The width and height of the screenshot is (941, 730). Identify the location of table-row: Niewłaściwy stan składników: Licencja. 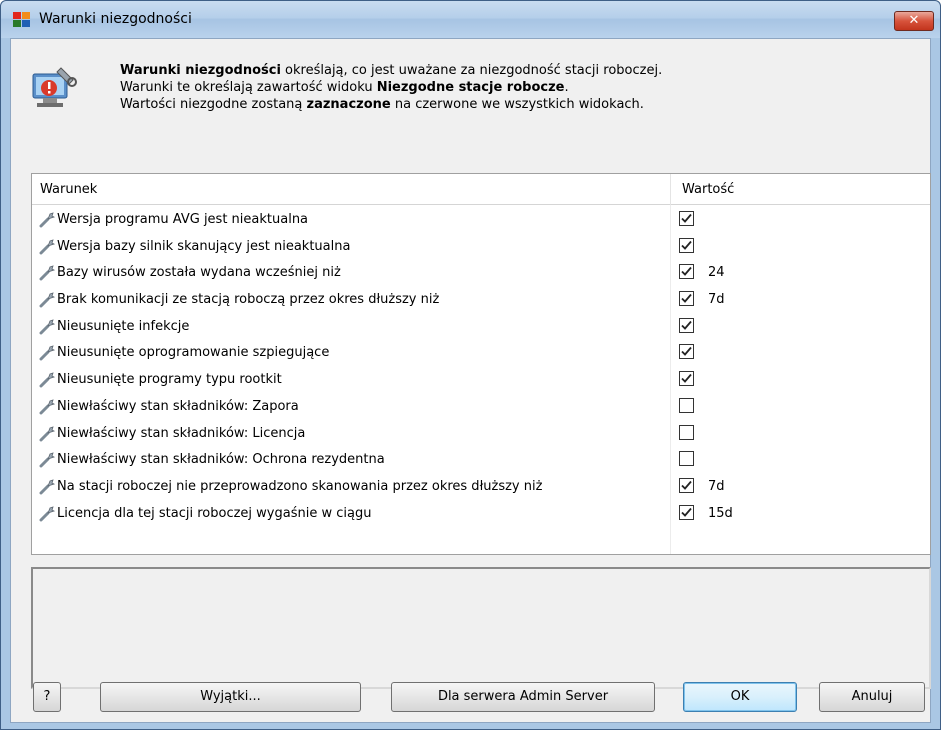
(481, 434).